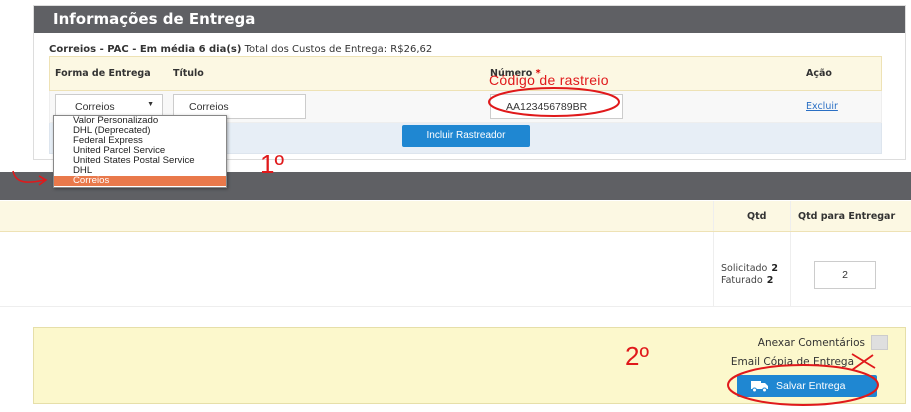 This screenshot has height=412, width=911. What do you see at coordinates (845, 275) in the screenshot?
I see `qty-to-deliver-input: 2` at bounding box center [845, 275].